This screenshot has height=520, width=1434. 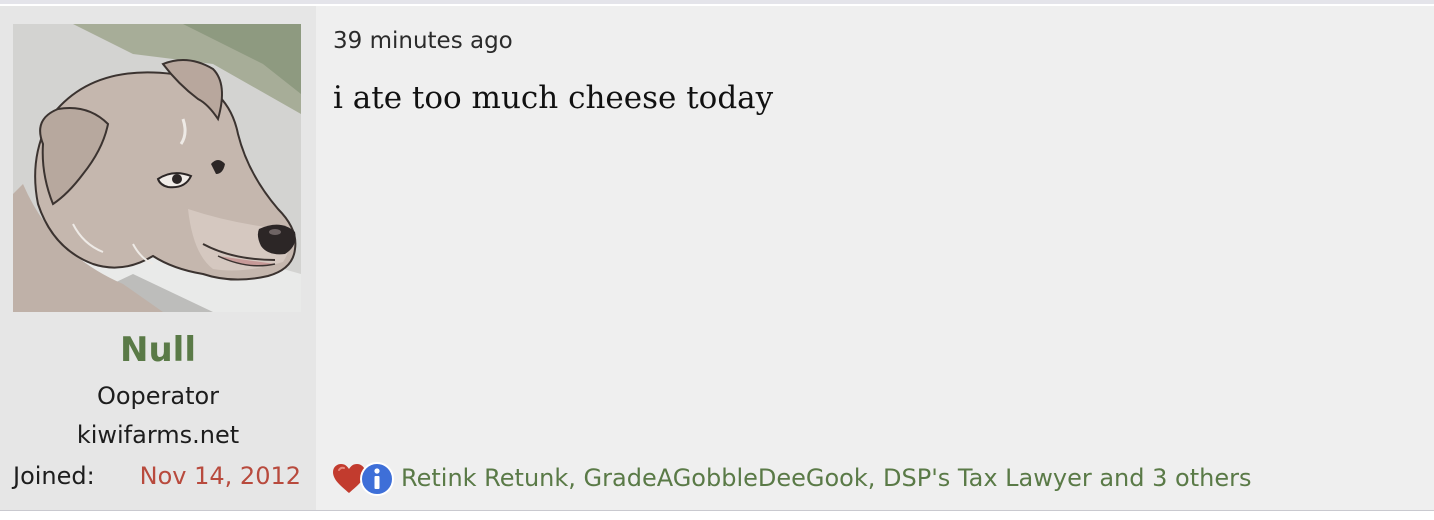 I want to click on user-title: Ooperator, so click(x=158, y=396).